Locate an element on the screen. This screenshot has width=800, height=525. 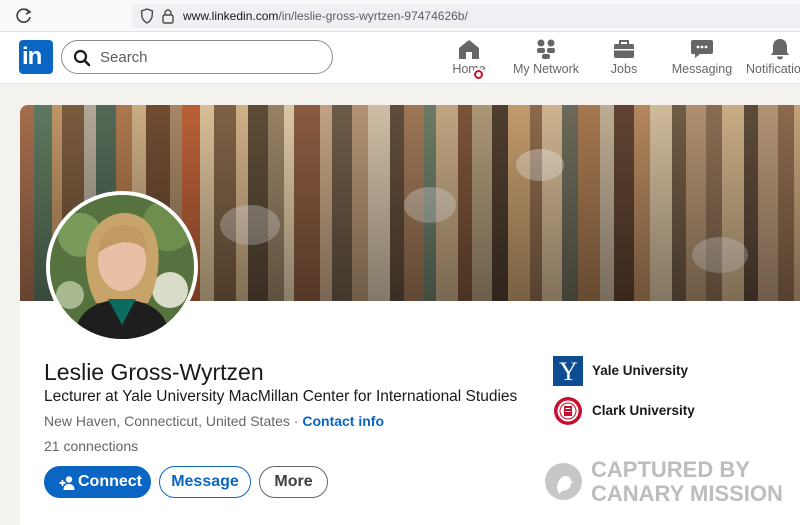
yale-logo-letter: Y is located at coordinates (568, 371).